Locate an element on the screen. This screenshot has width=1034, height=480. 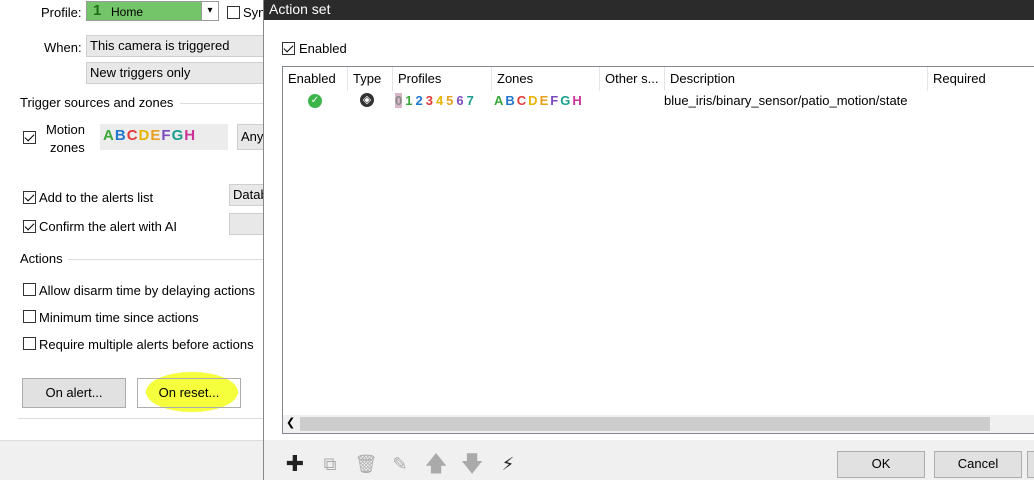
row-zone-a: A is located at coordinates (499, 100).